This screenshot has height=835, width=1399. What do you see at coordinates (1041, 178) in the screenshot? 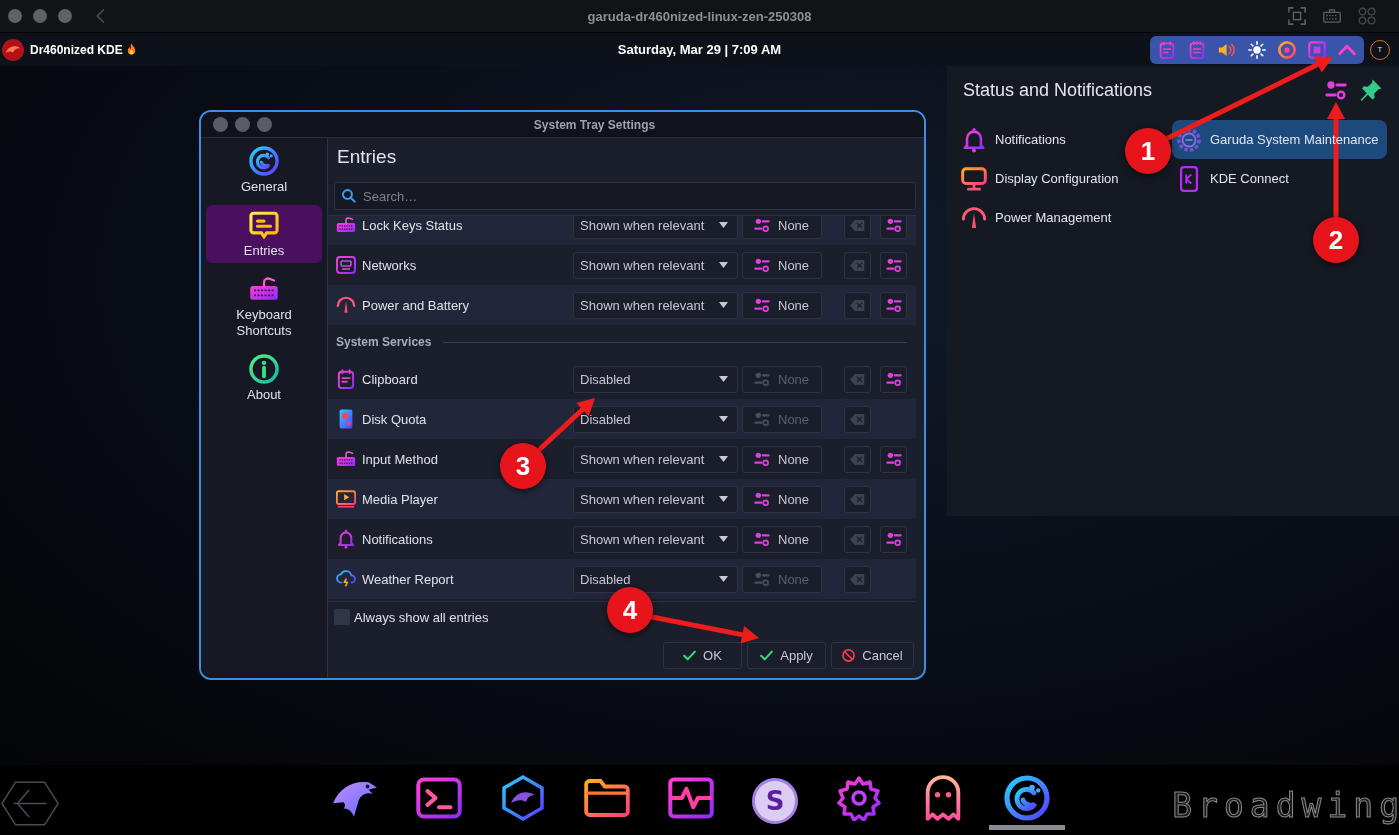
I see `status-item: Display Configuration` at bounding box center [1041, 178].